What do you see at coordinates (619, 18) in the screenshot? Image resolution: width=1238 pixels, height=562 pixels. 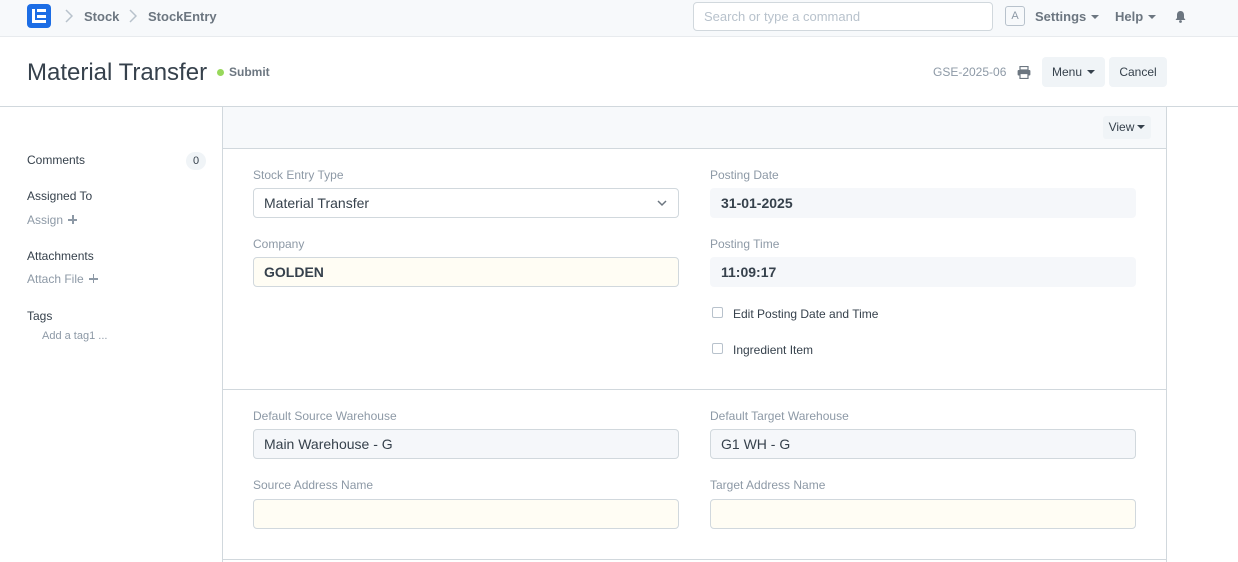 I see `top-navbar: Stock StockEntry A Settings Help` at bounding box center [619, 18].